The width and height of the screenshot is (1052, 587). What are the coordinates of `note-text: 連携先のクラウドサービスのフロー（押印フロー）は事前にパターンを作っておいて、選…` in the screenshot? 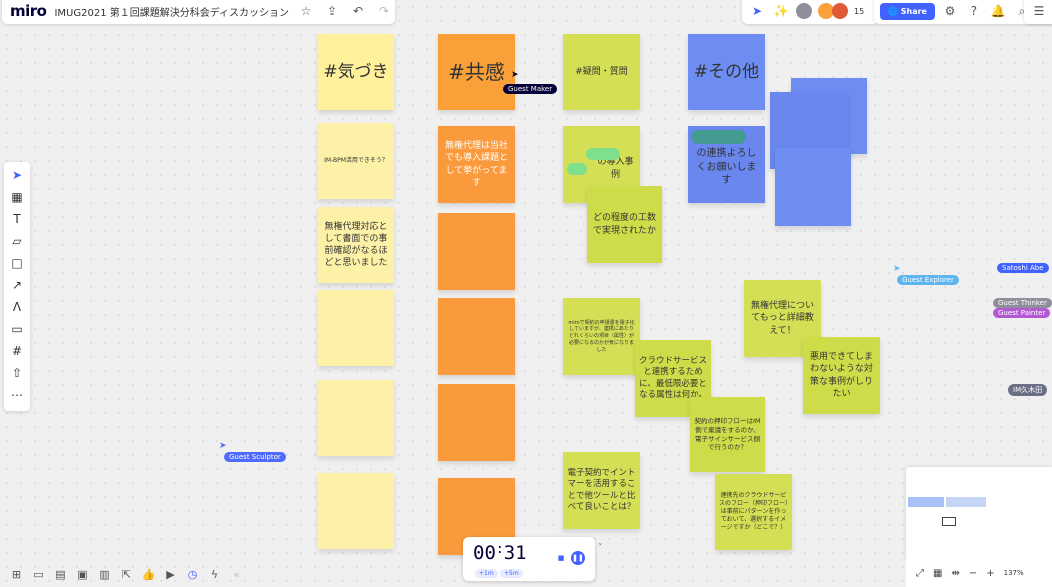 It's located at (754, 511).